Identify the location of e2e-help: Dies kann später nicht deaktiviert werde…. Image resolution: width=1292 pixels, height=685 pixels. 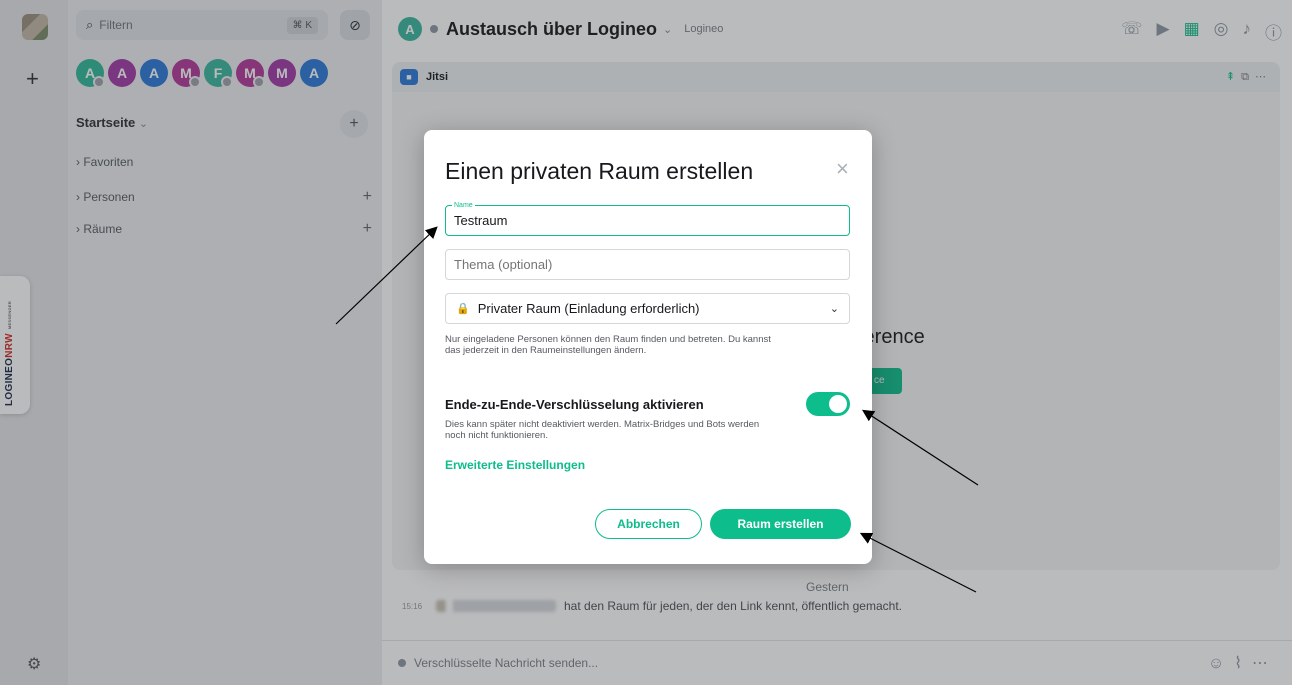
(602, 430).